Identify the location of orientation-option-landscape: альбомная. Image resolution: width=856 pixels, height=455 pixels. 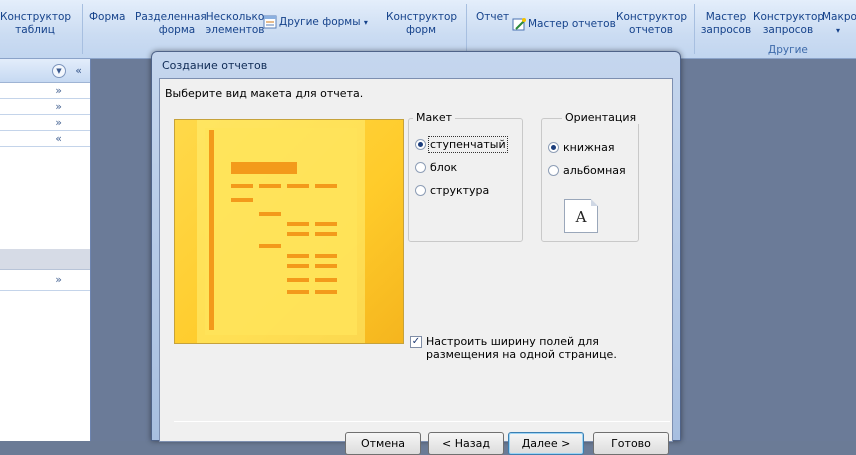
(587, 170).